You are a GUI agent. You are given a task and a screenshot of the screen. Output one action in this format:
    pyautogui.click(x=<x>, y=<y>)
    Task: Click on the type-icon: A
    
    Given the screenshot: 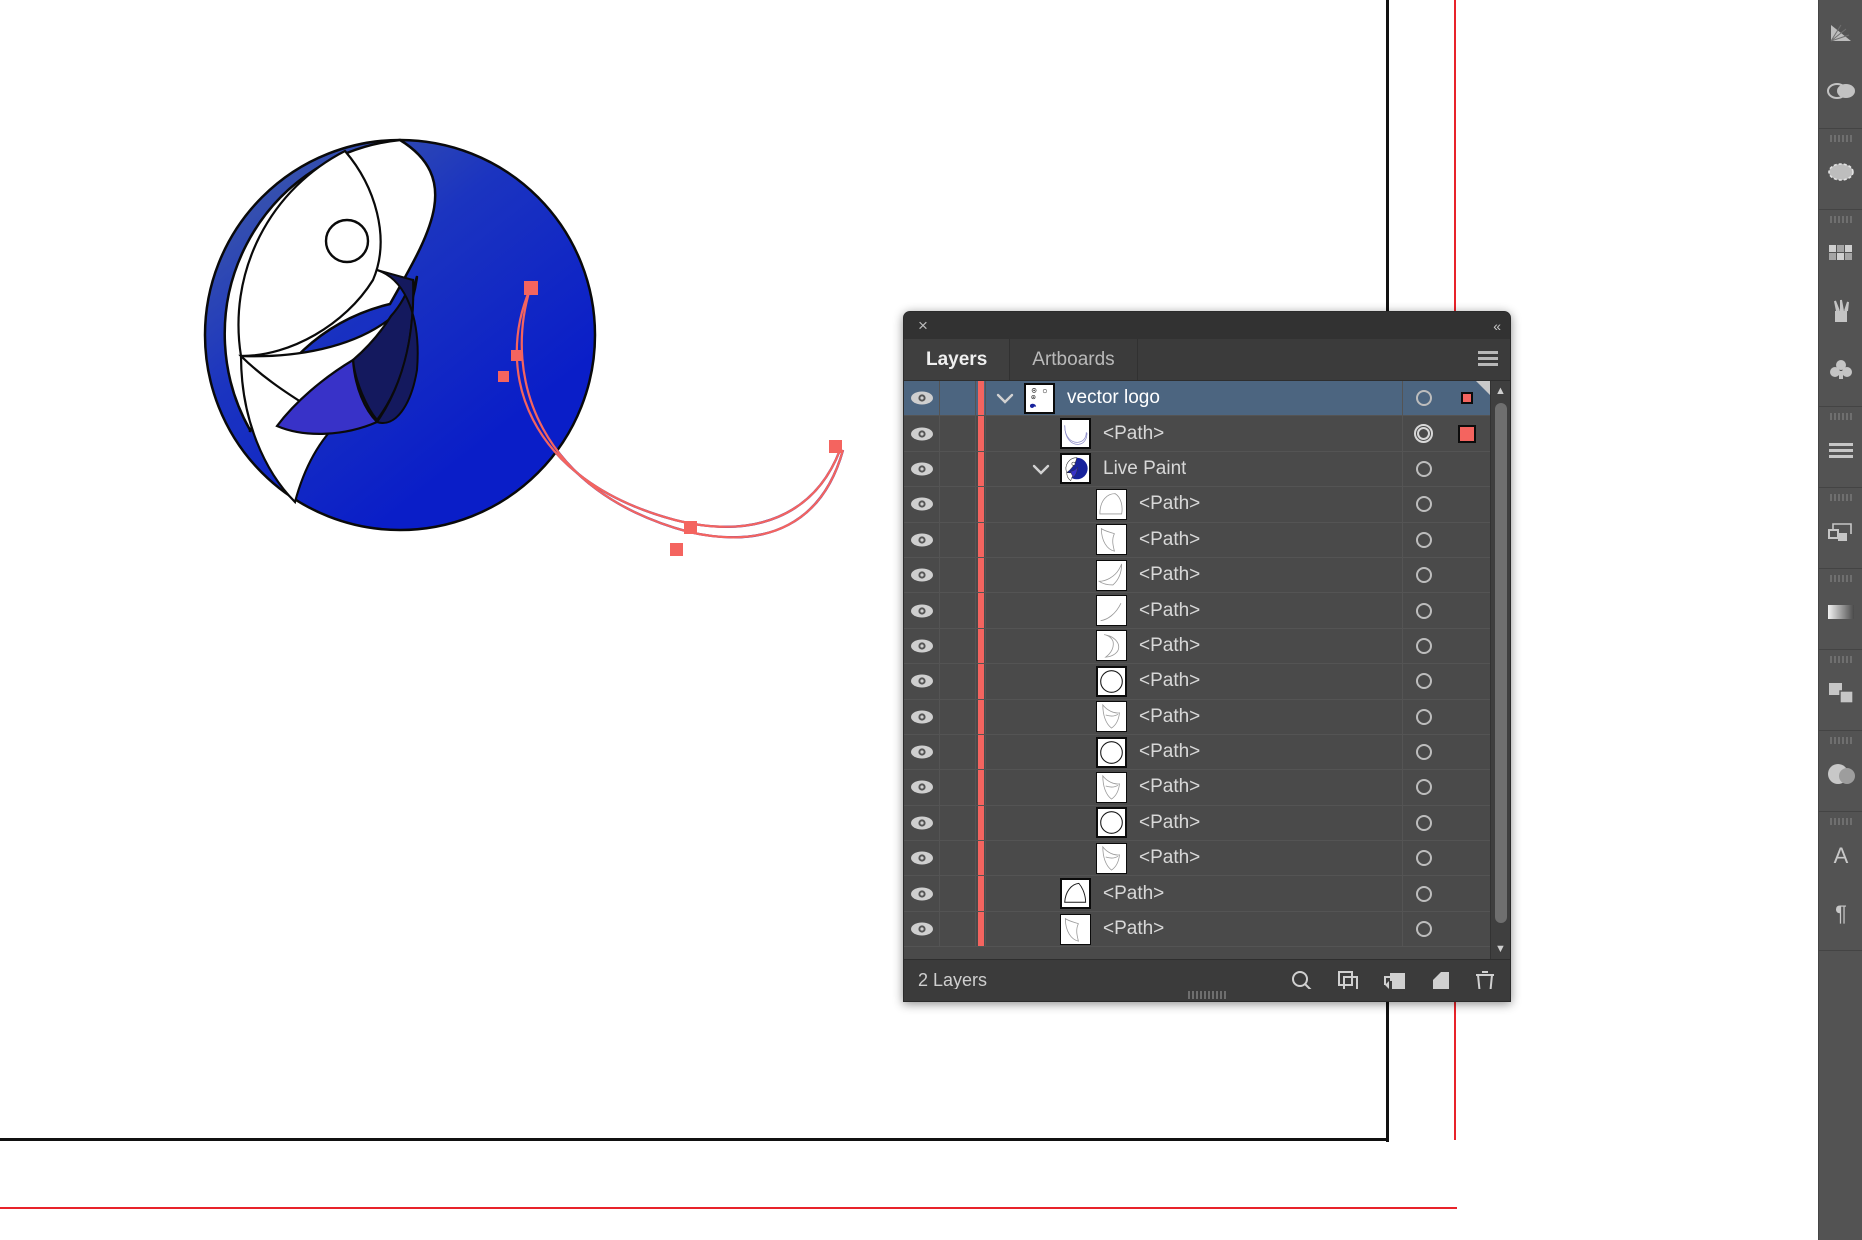 What is the action you would take?
    pyautogui.click(x=1840, y=855)
    